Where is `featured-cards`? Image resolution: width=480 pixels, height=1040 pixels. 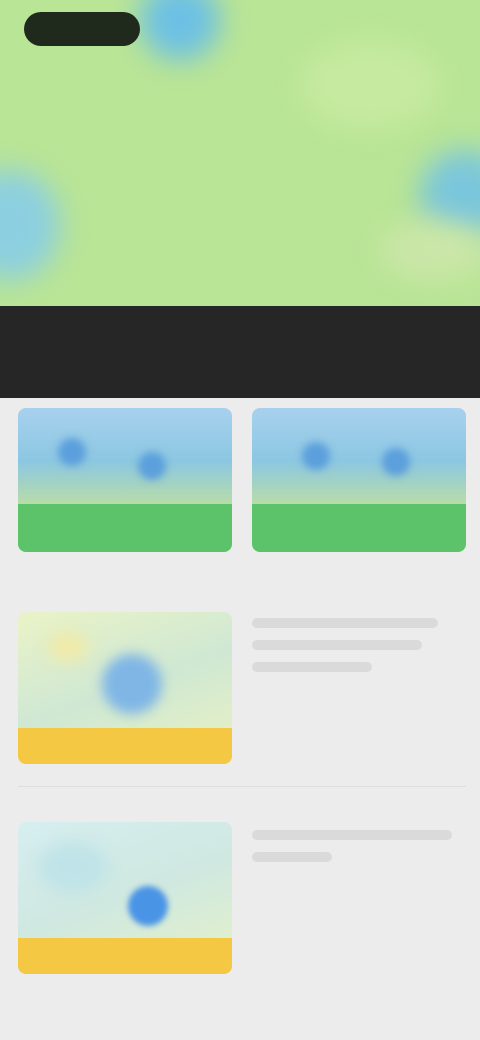 featured-cards is located at coordinates (242, 480).